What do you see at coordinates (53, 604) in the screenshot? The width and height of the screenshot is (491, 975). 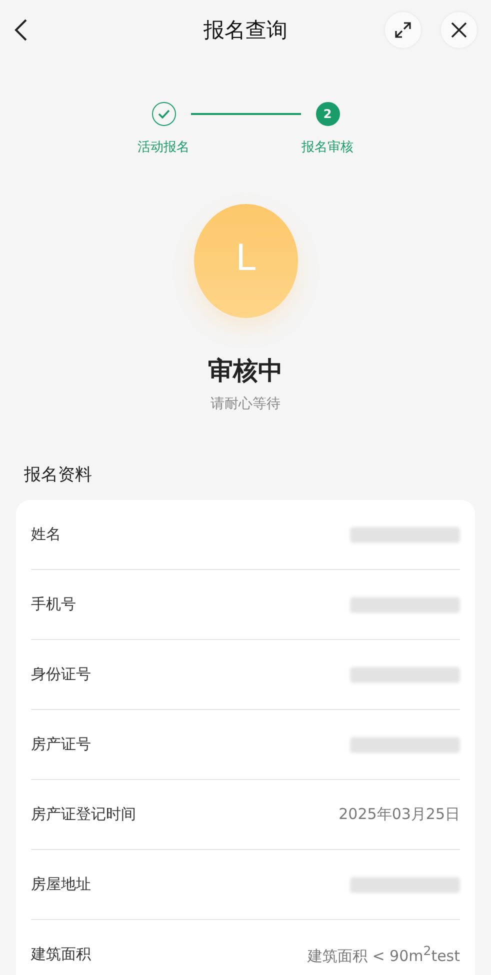 I see `field-label: 手机号` at bounding box center [53, 604].